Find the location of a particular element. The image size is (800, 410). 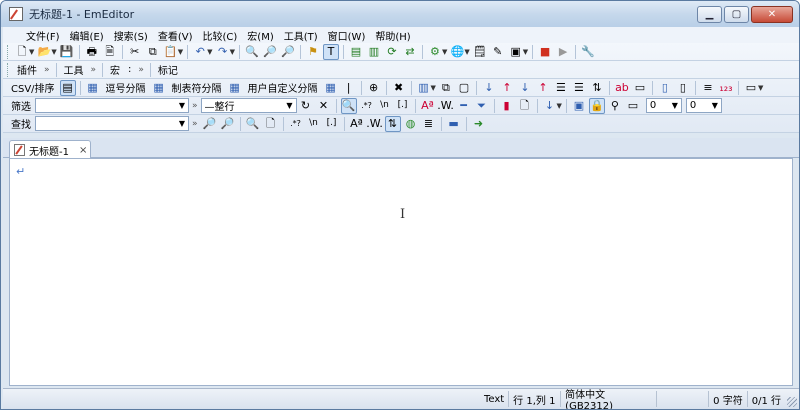

add-column-icon: ⊕ is located at coordinates (374, 88).